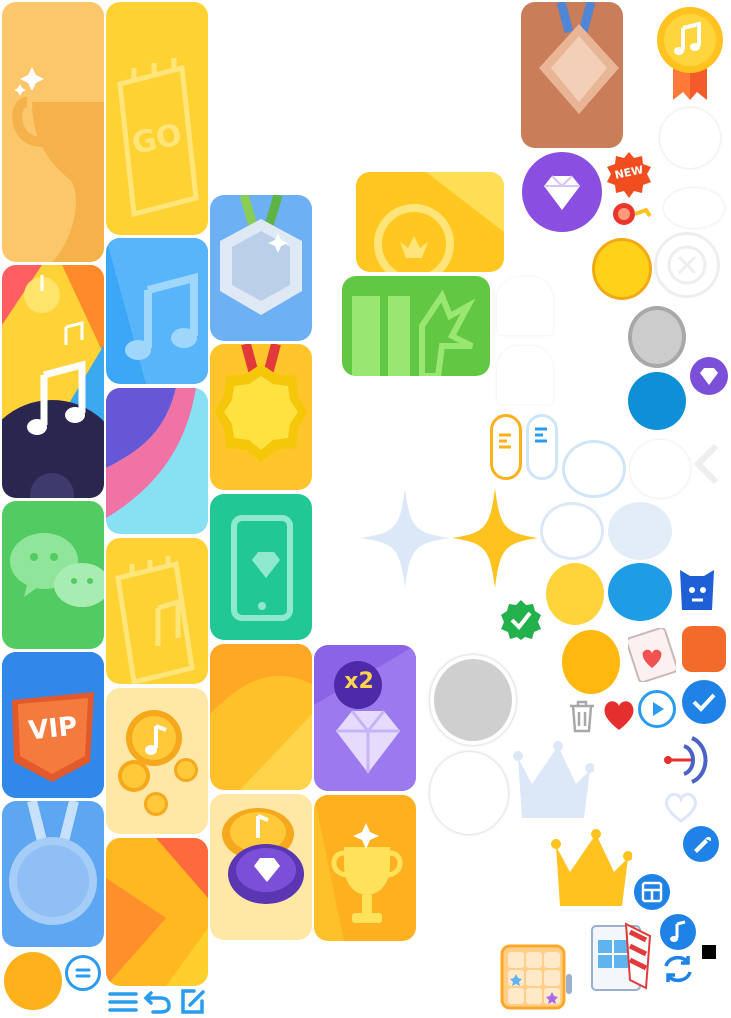 The image size is (731, 1018). What do you see at coordinates (261, 717) in the screenshot?
I see `orange-tile` at bounding box center [261, 717].